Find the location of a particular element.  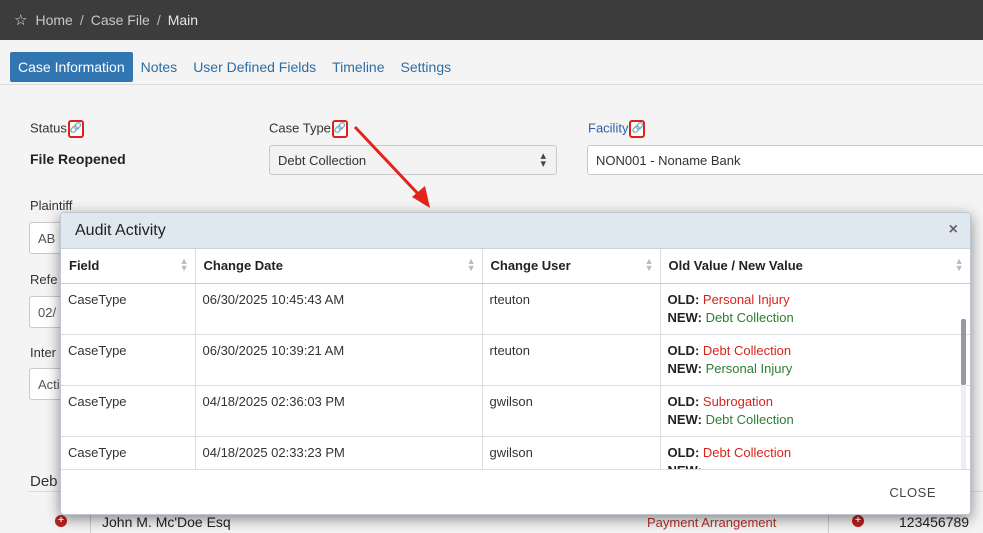

tab-user-defined-fields: User Defined Fields is located at coordinates (254, 67).